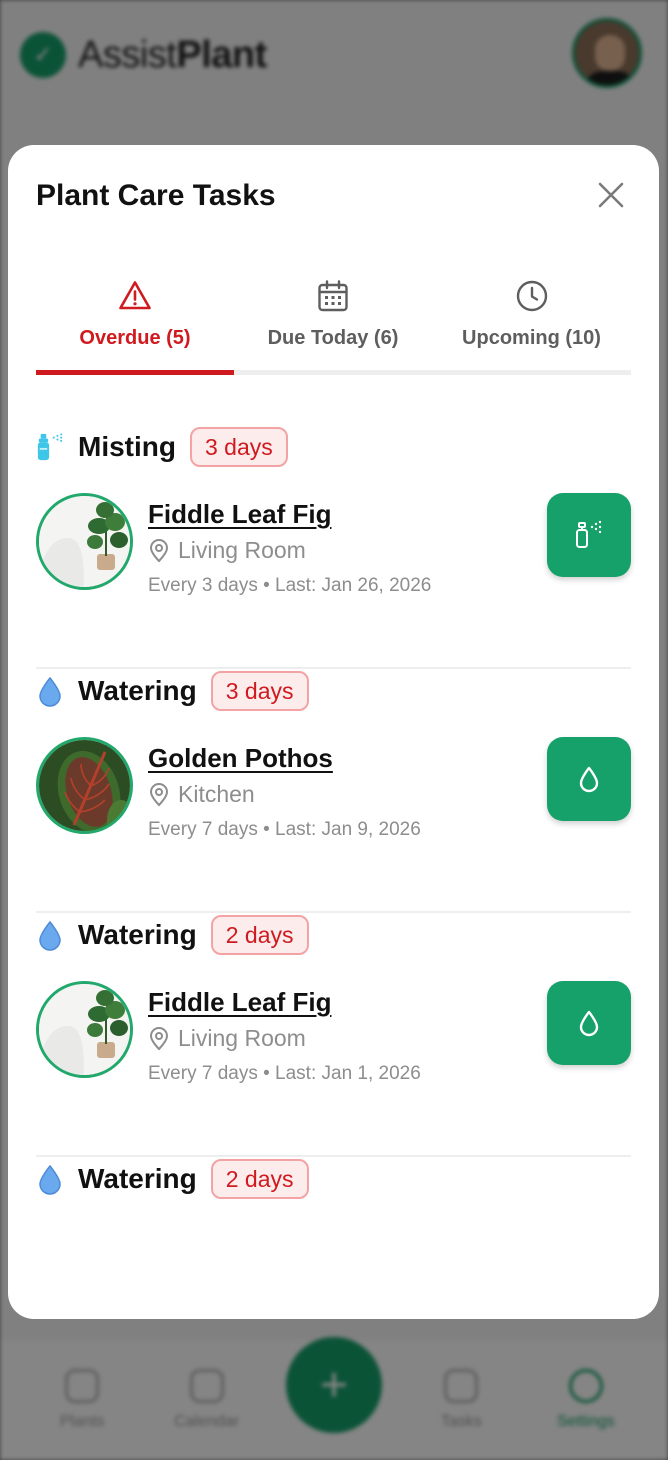 The height and width of the screenshot is (1460, 668). I want to click on task-header: Watering 3 days, so click(172, 691).